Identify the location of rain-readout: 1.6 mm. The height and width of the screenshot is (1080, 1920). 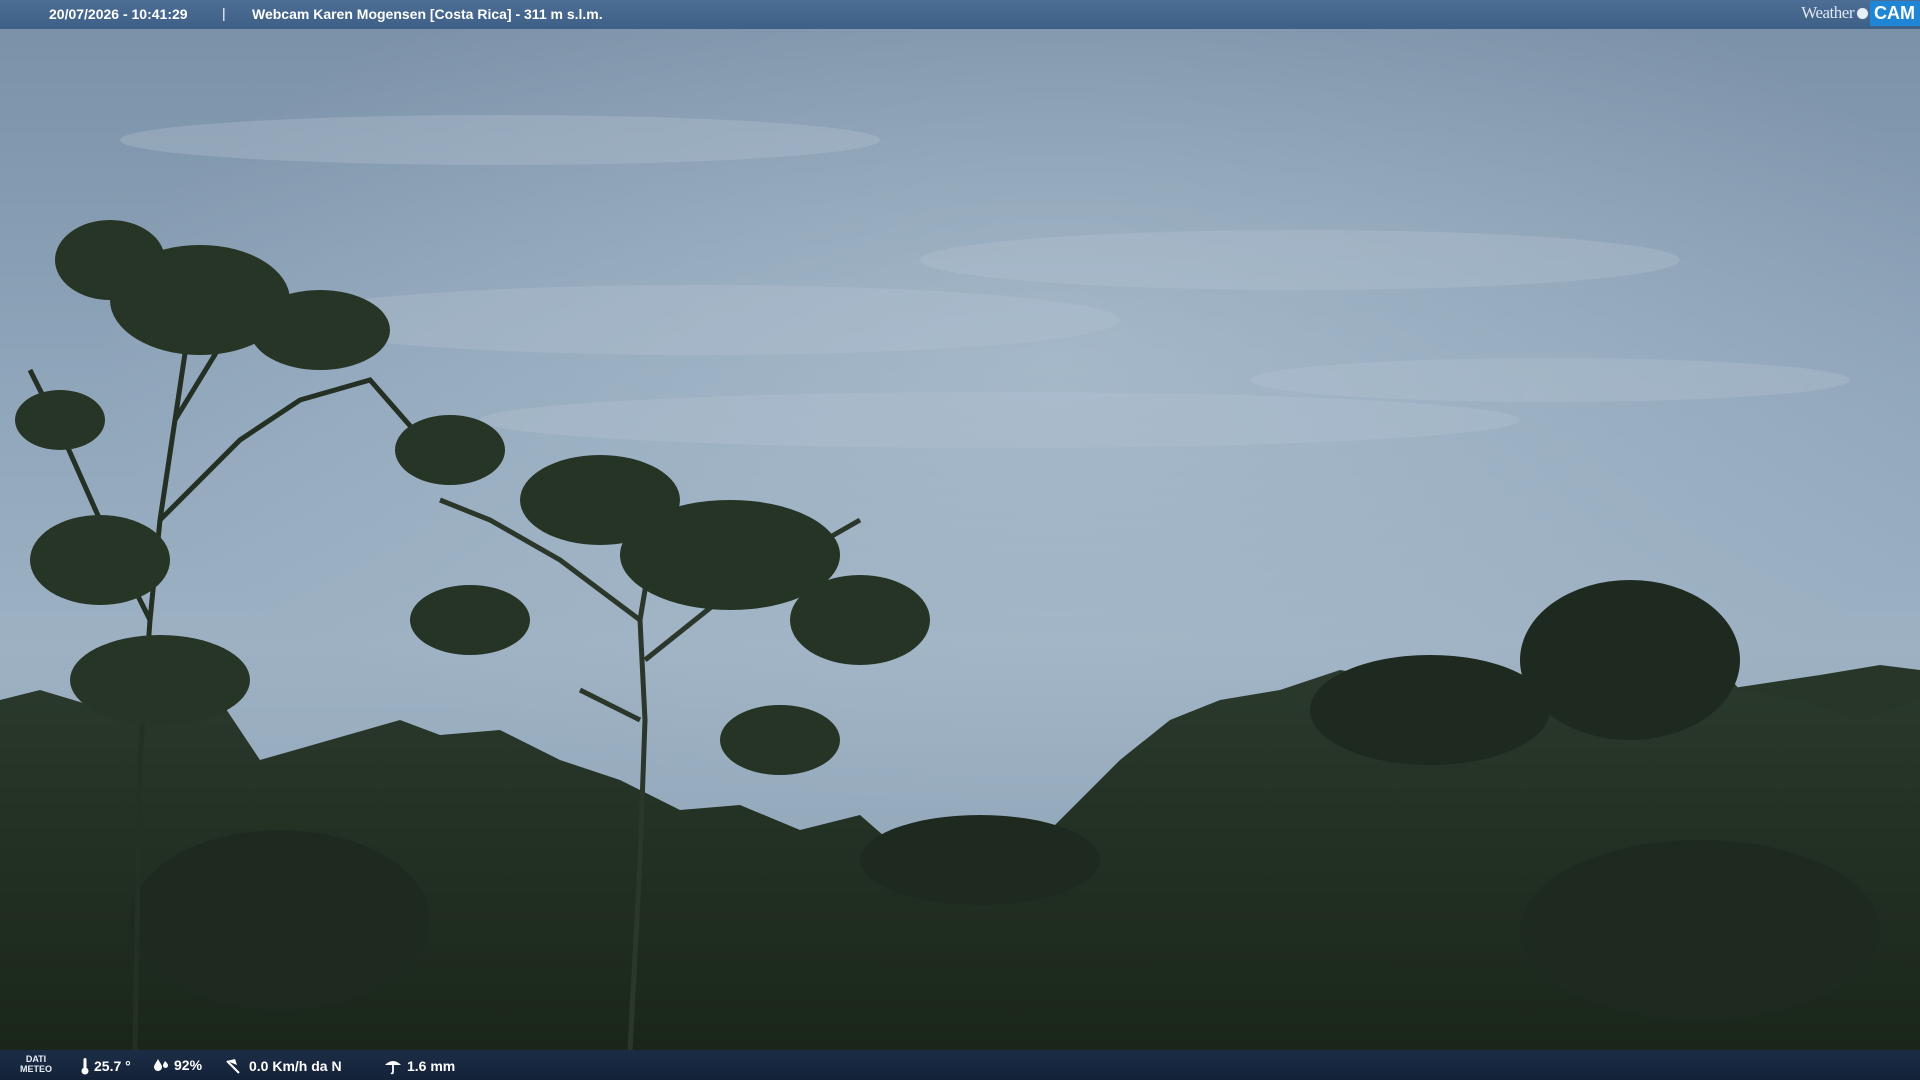
(419, 1066).